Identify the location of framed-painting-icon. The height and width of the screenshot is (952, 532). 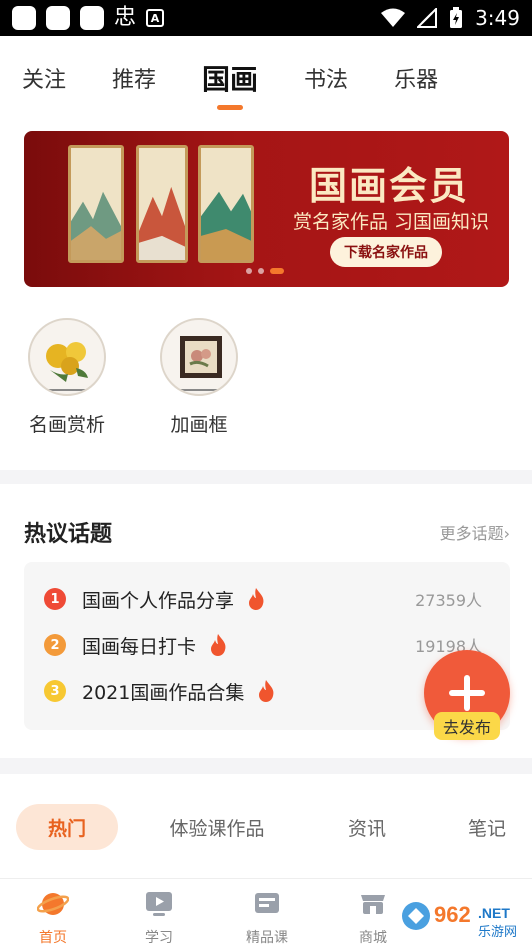
(199, 357).